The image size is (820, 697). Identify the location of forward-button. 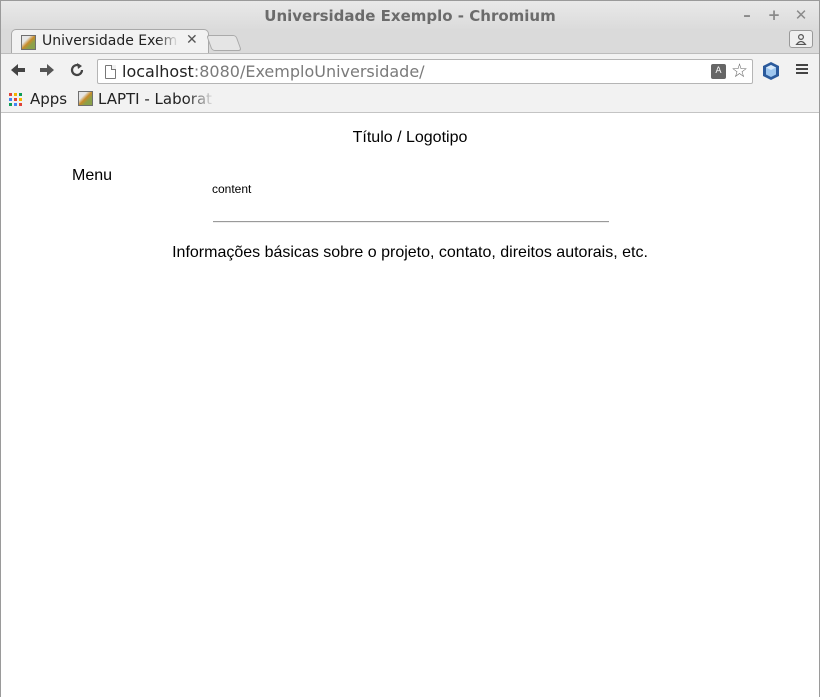
(47, 71).